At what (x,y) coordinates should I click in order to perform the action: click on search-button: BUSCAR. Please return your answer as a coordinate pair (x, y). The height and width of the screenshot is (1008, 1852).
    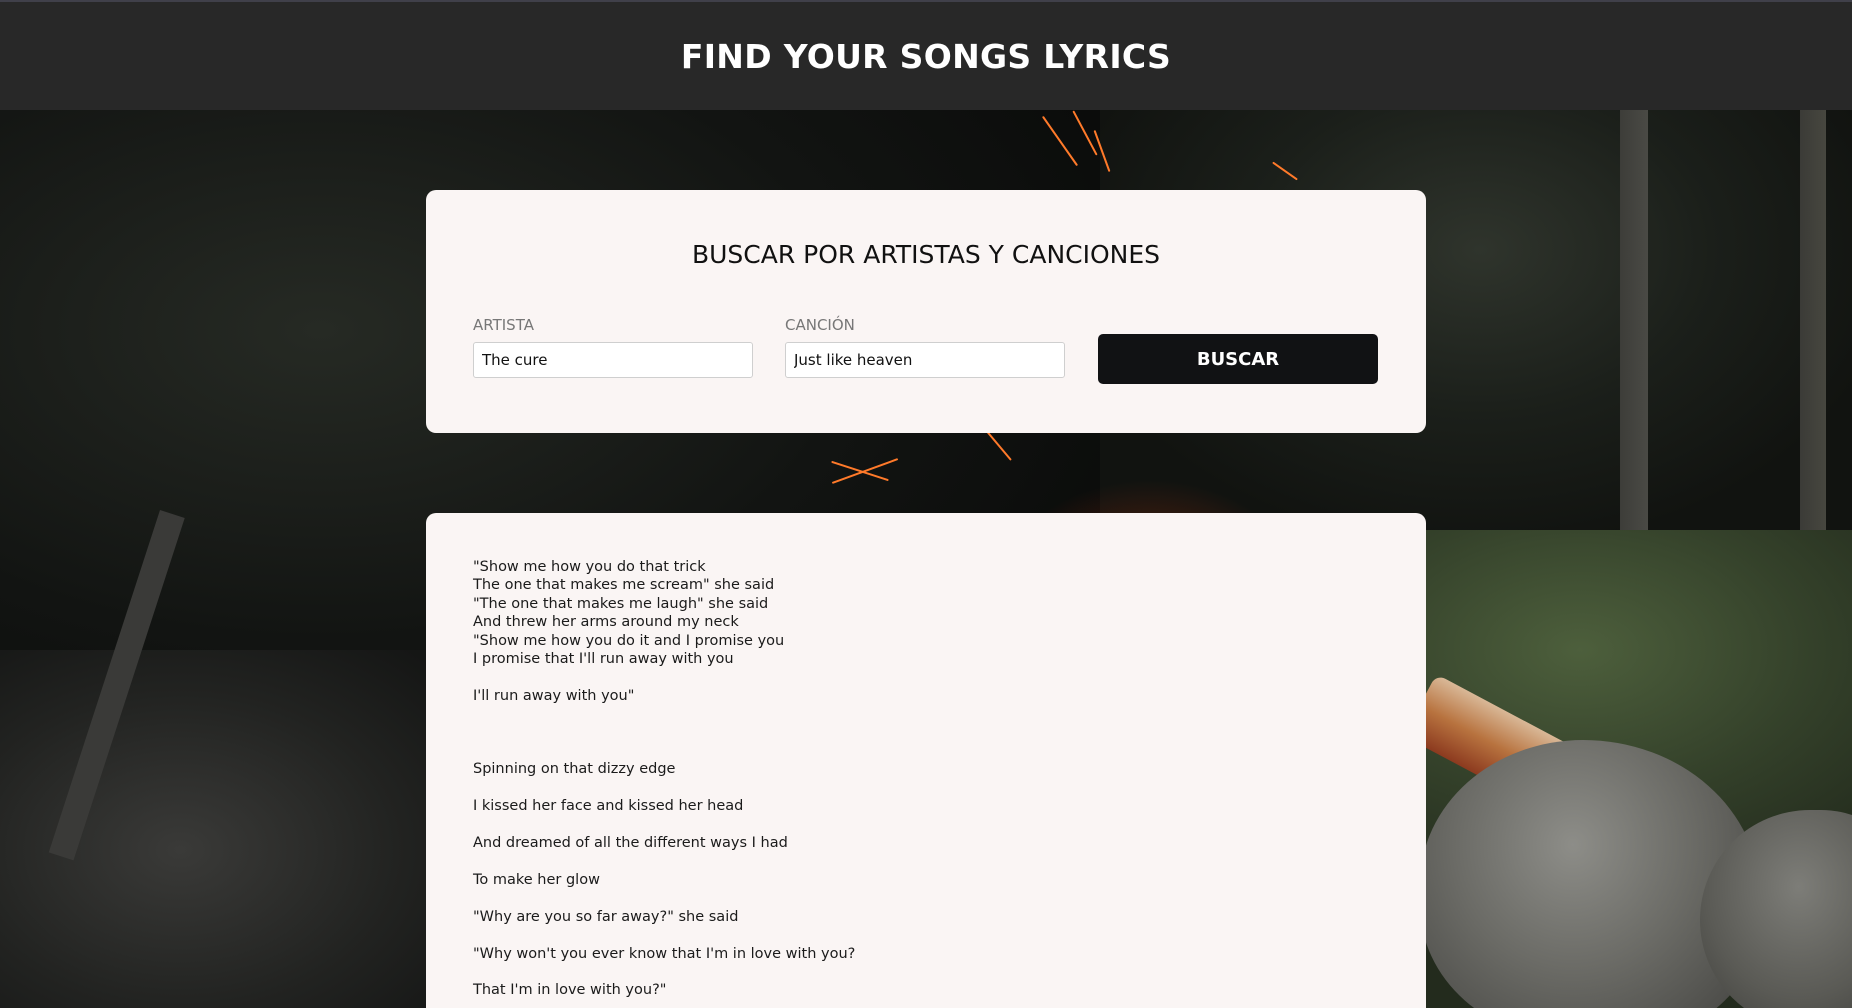
    Looking at the image, I should click on (1238, 359).